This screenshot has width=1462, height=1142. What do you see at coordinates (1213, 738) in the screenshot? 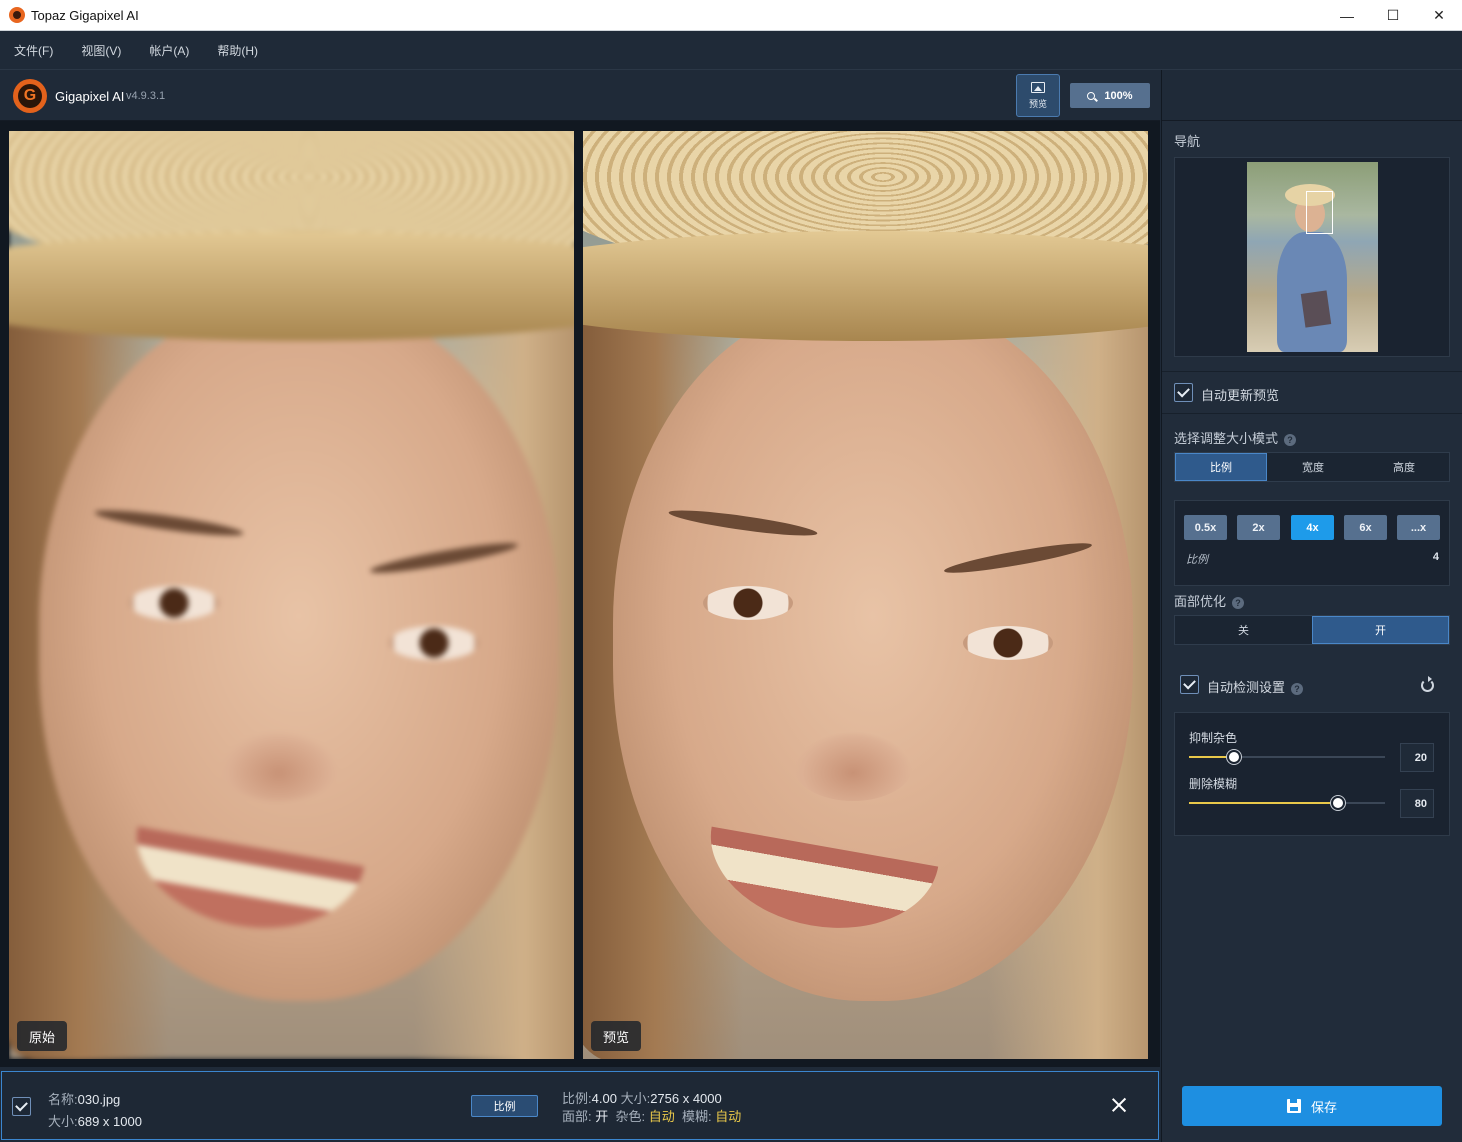
I see `suppress-noise-label: 抑制杂色` at bounding box center [1213, 738].